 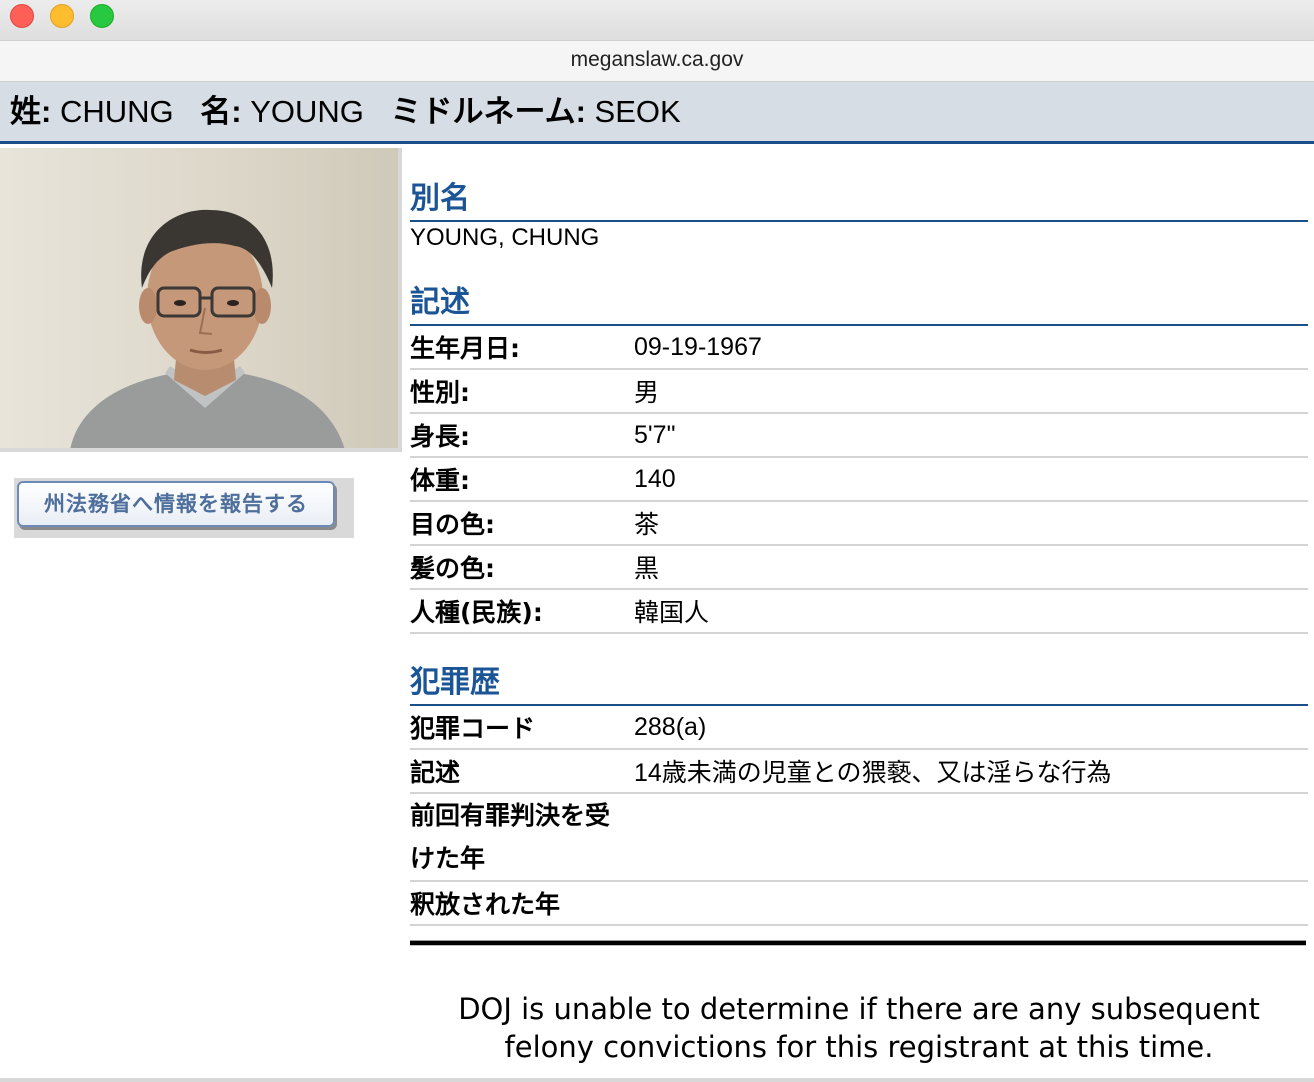 I want to click on last-name-value: CHUNG, so click(x=116, y=111).